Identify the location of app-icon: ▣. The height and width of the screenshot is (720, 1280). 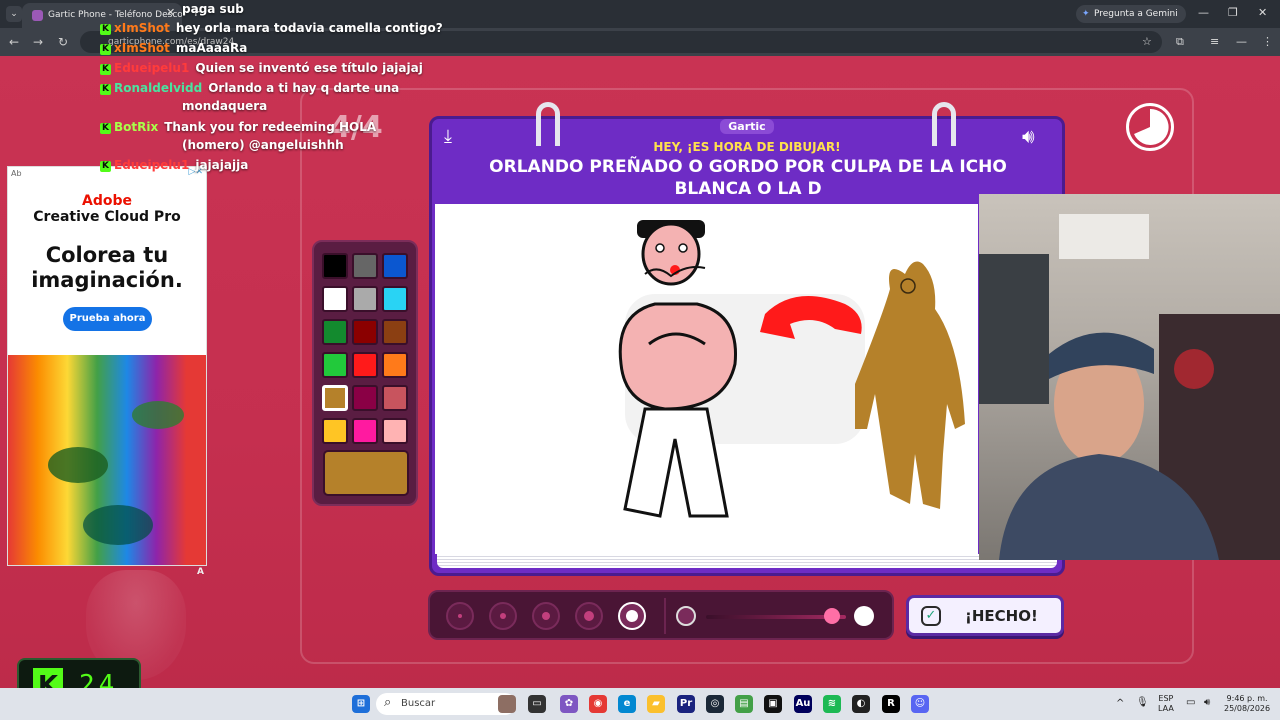
(773, 704).